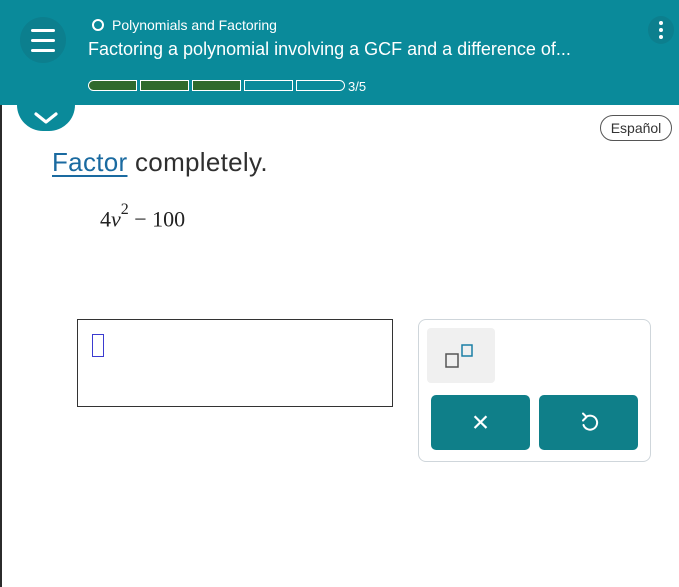 This screenshot has width=679, height=587. What do you see at coordinates (105, 219) in the screenshot?
I see `expression-coefficient: 4` at bounding box center [105, 219].